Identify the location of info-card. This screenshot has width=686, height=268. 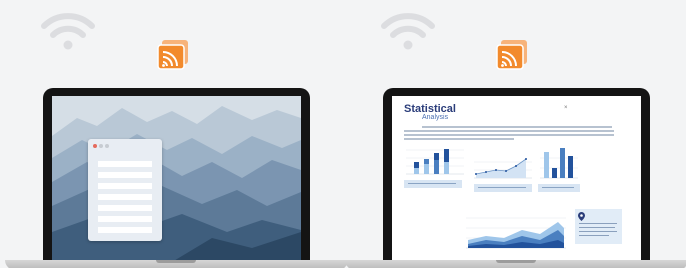
(598, 226).